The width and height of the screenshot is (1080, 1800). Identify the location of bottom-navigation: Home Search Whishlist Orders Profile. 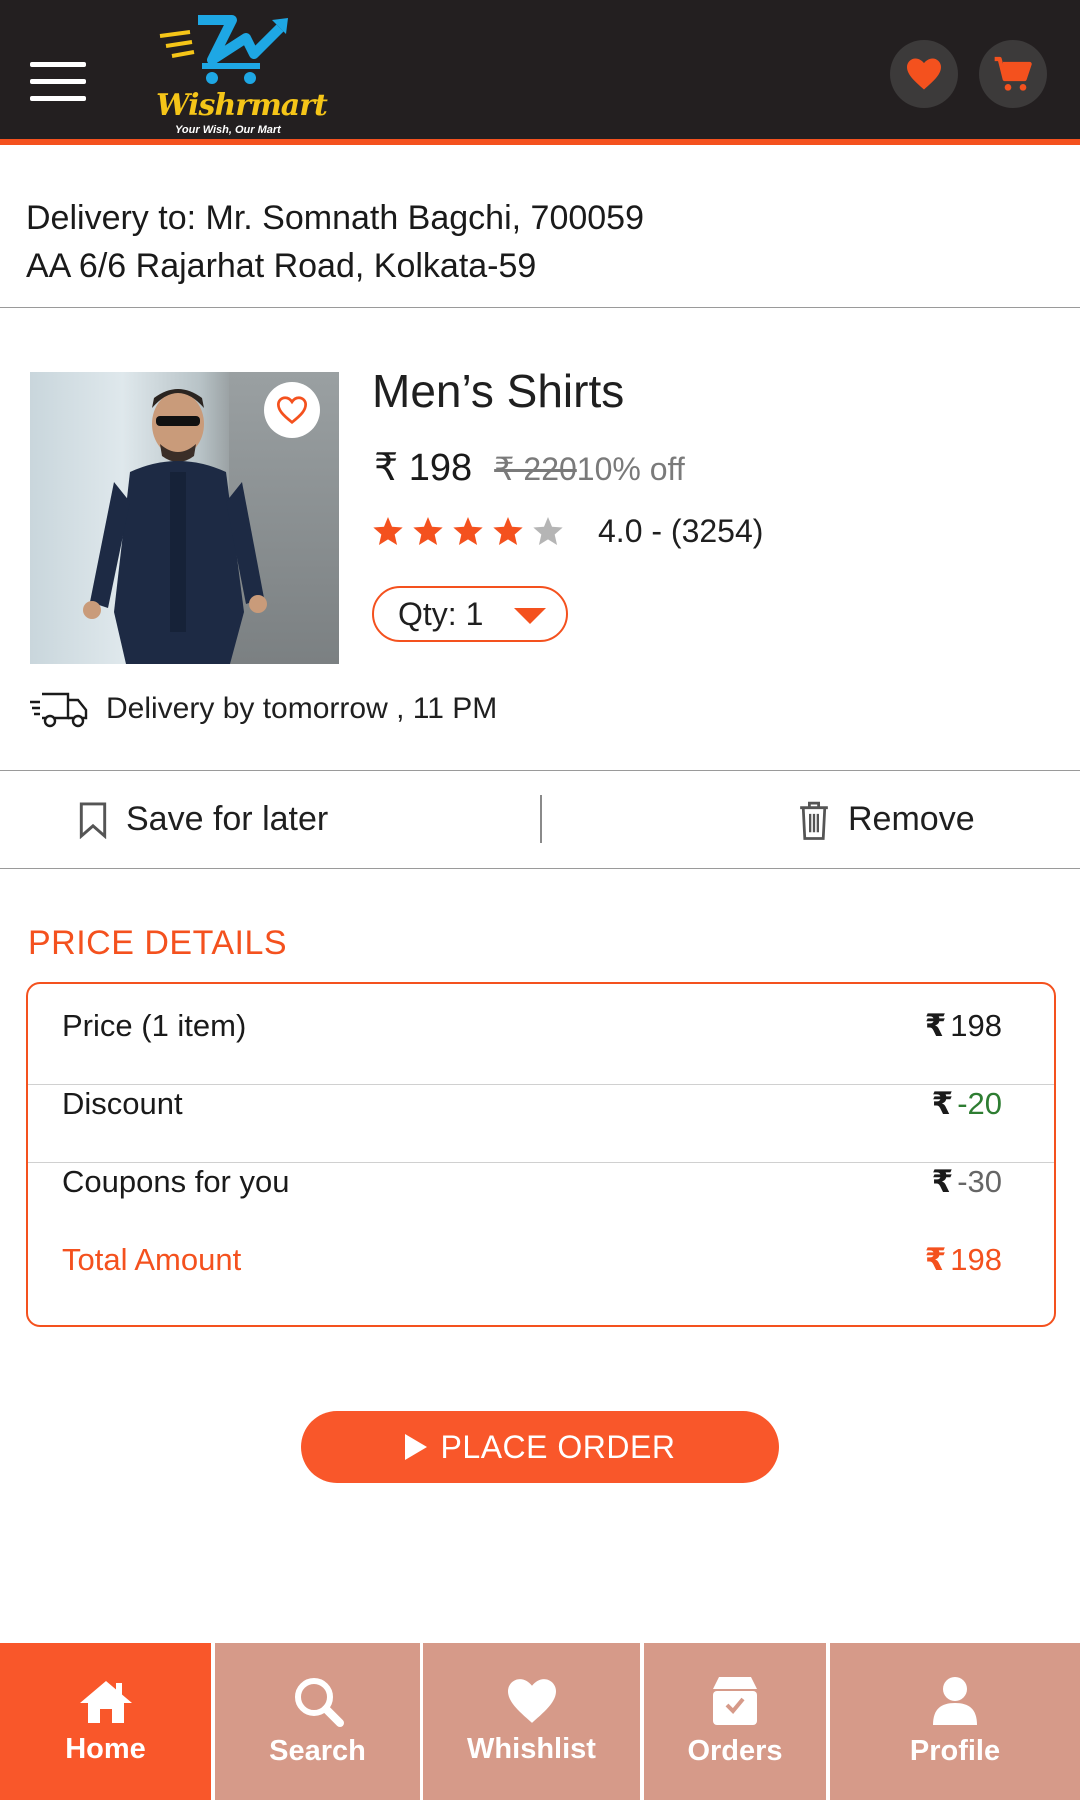
(540, 1721).